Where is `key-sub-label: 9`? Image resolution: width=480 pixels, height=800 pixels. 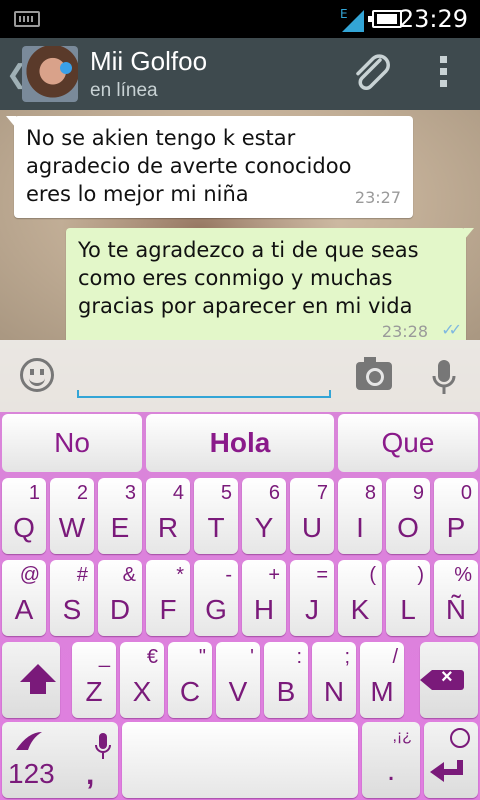
key-sub-label: 9 is located at coordinates (418, 493).